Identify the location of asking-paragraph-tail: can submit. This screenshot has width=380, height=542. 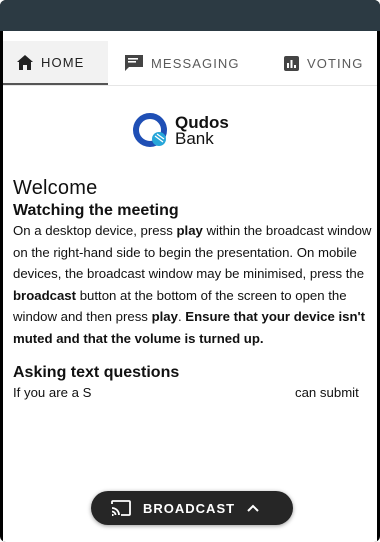
(327, 392).